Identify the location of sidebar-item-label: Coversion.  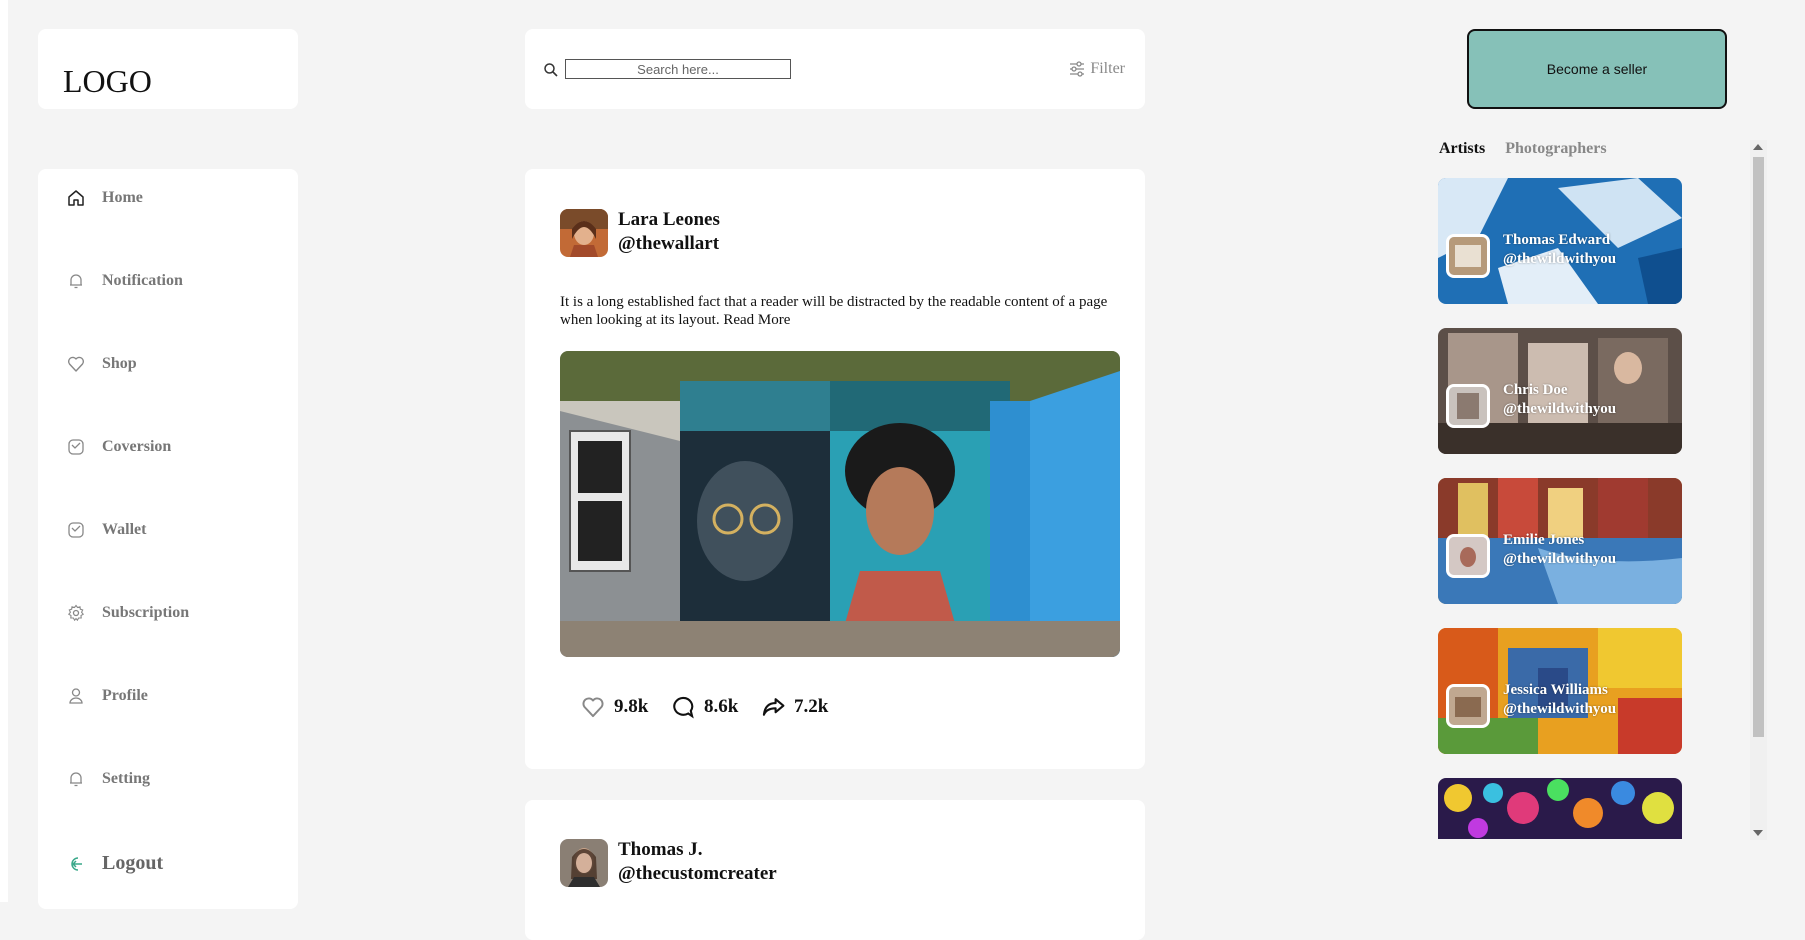
(137, 446).